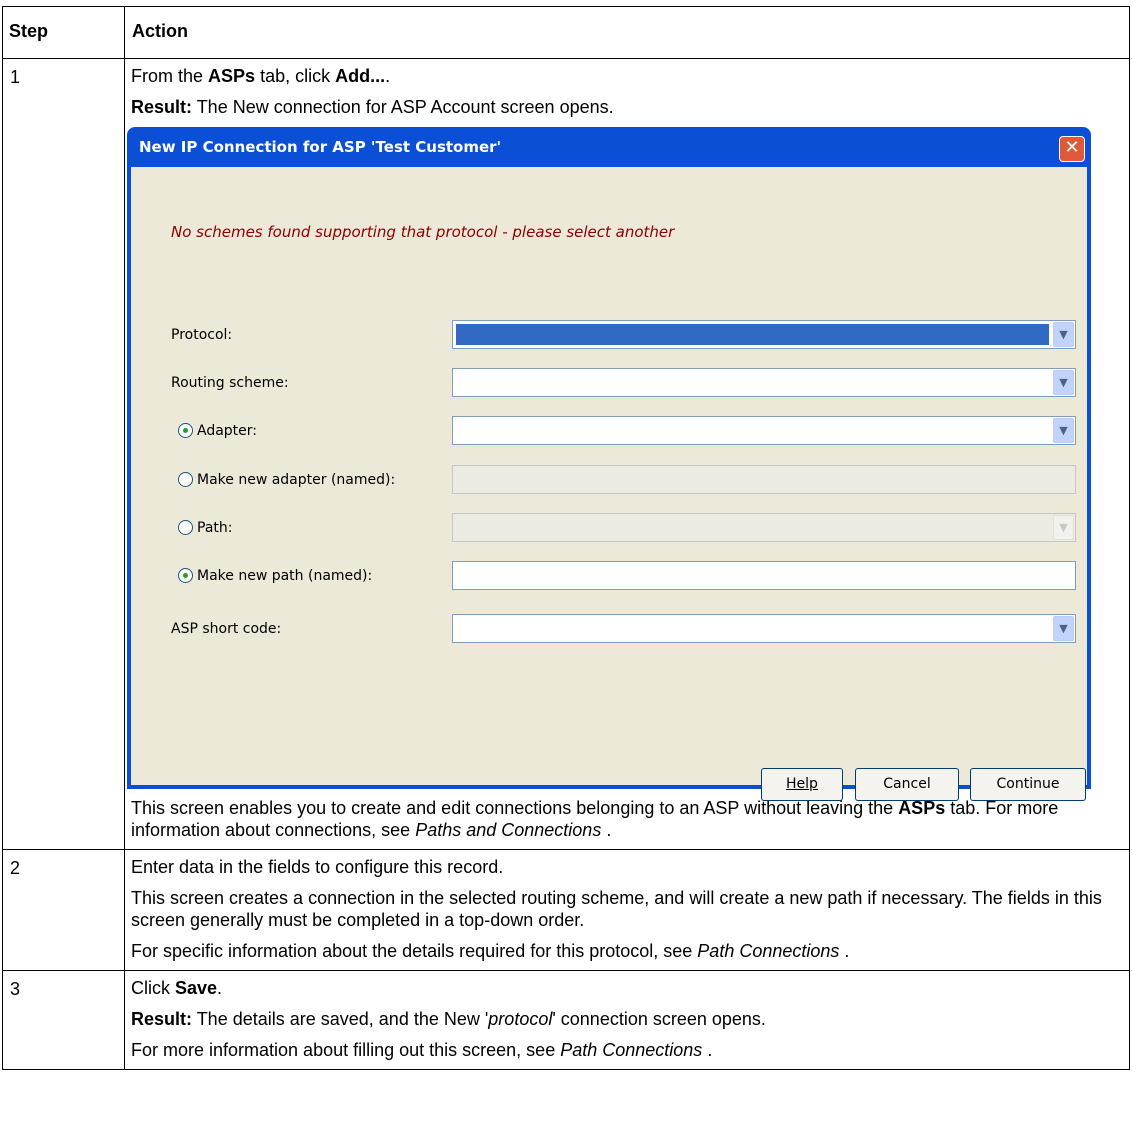  I want to click on close-icon: ✕, so click(1072, 149).